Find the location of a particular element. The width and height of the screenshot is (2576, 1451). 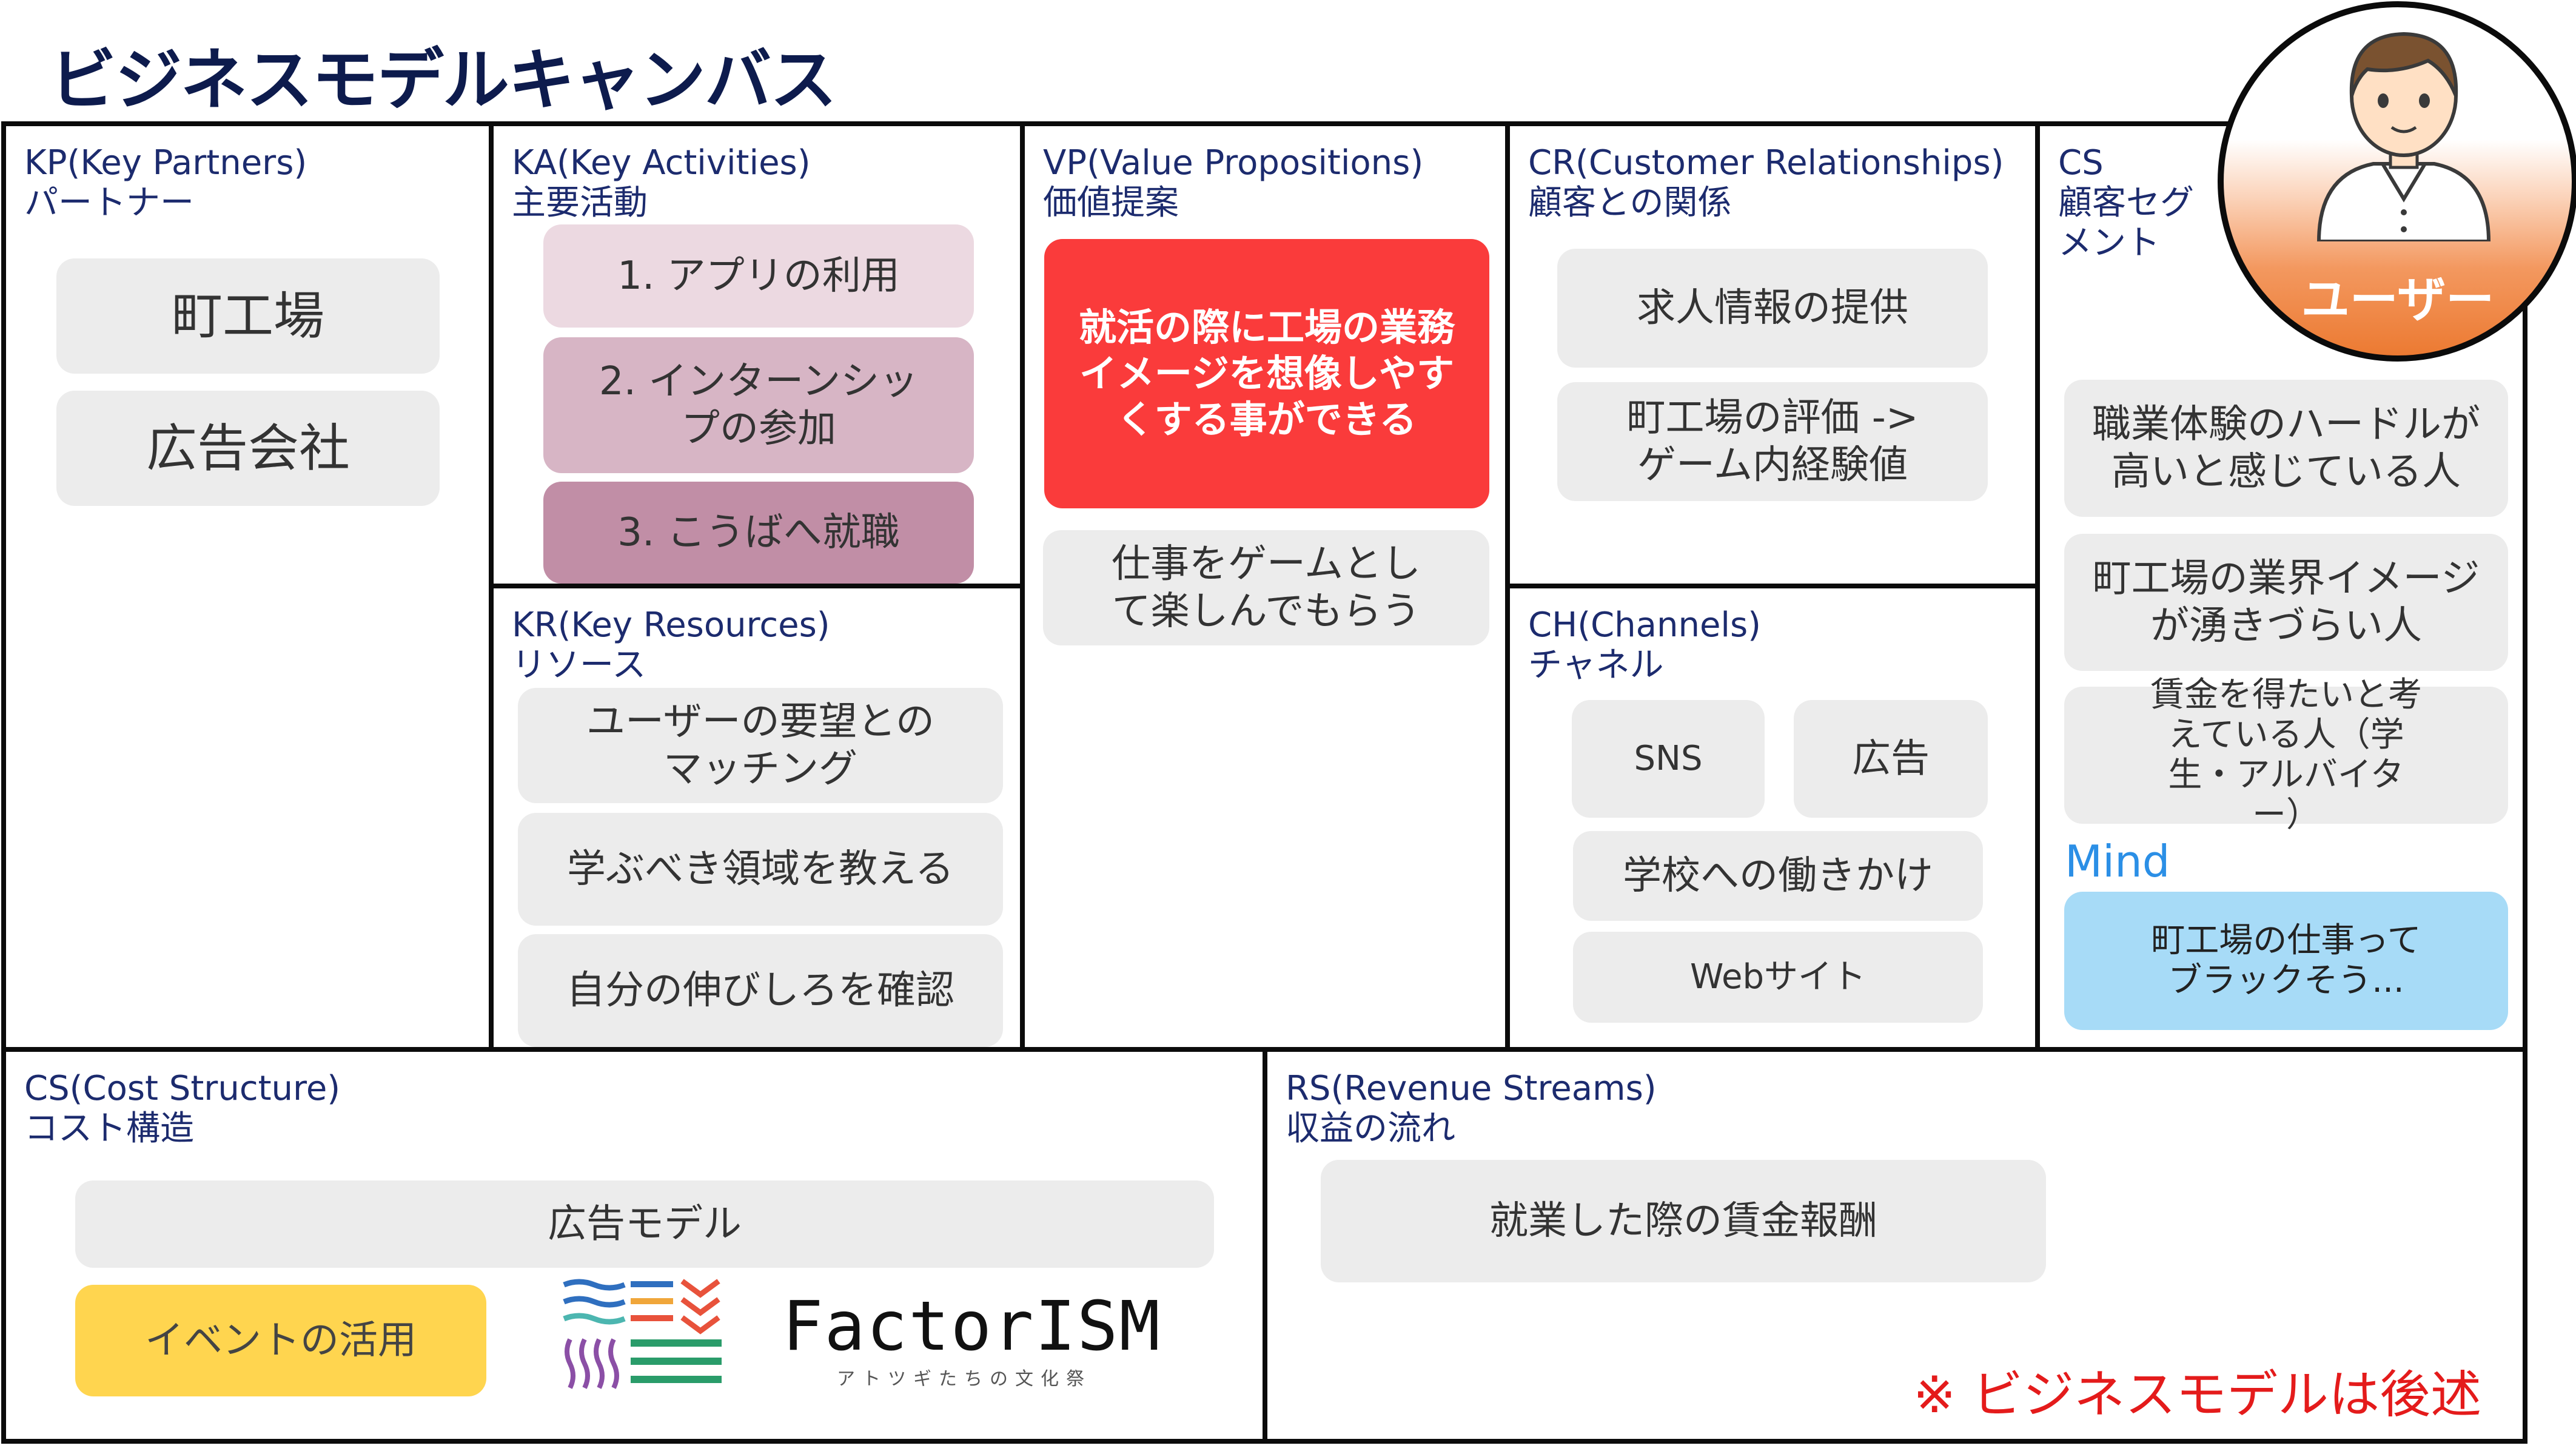

customer-segments-label-ja: 顧客セグメント is located at coordinates (2126, 223).